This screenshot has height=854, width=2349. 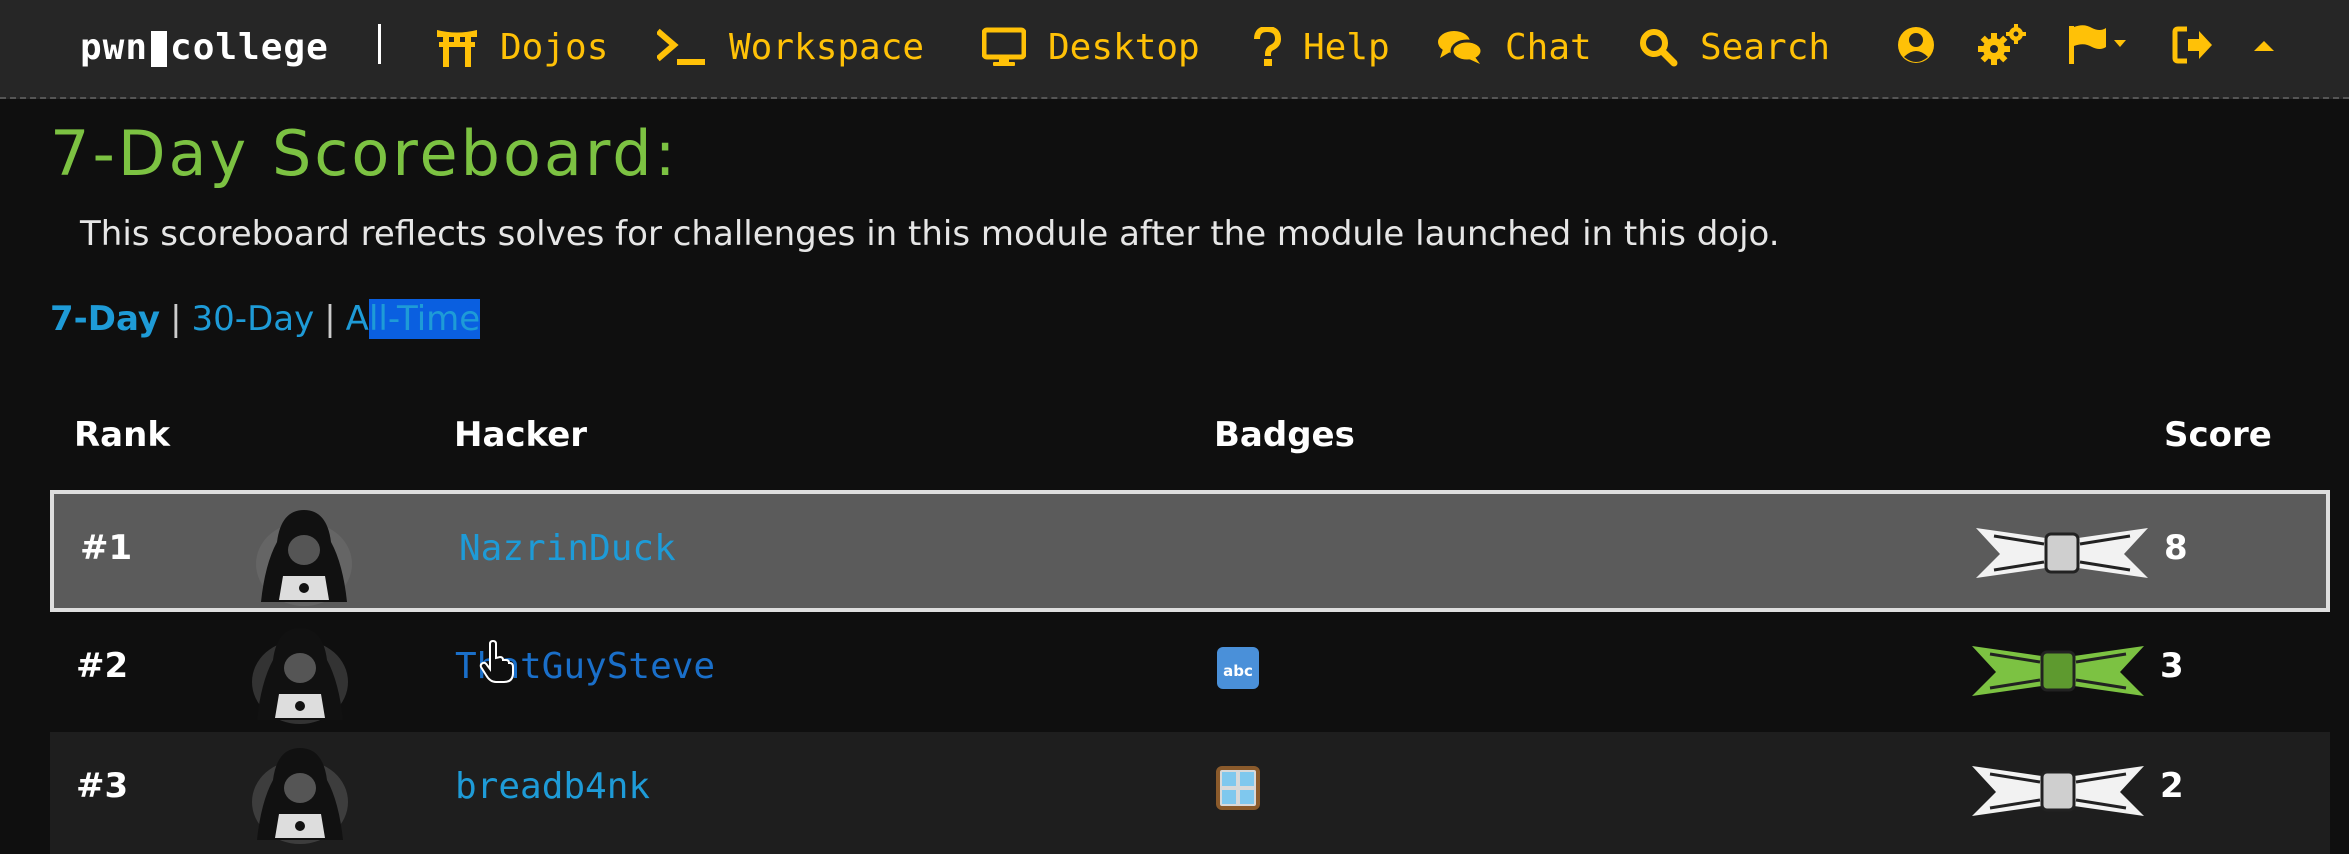 I want to click on score-cell: 8, so click(x=2176, y=548).